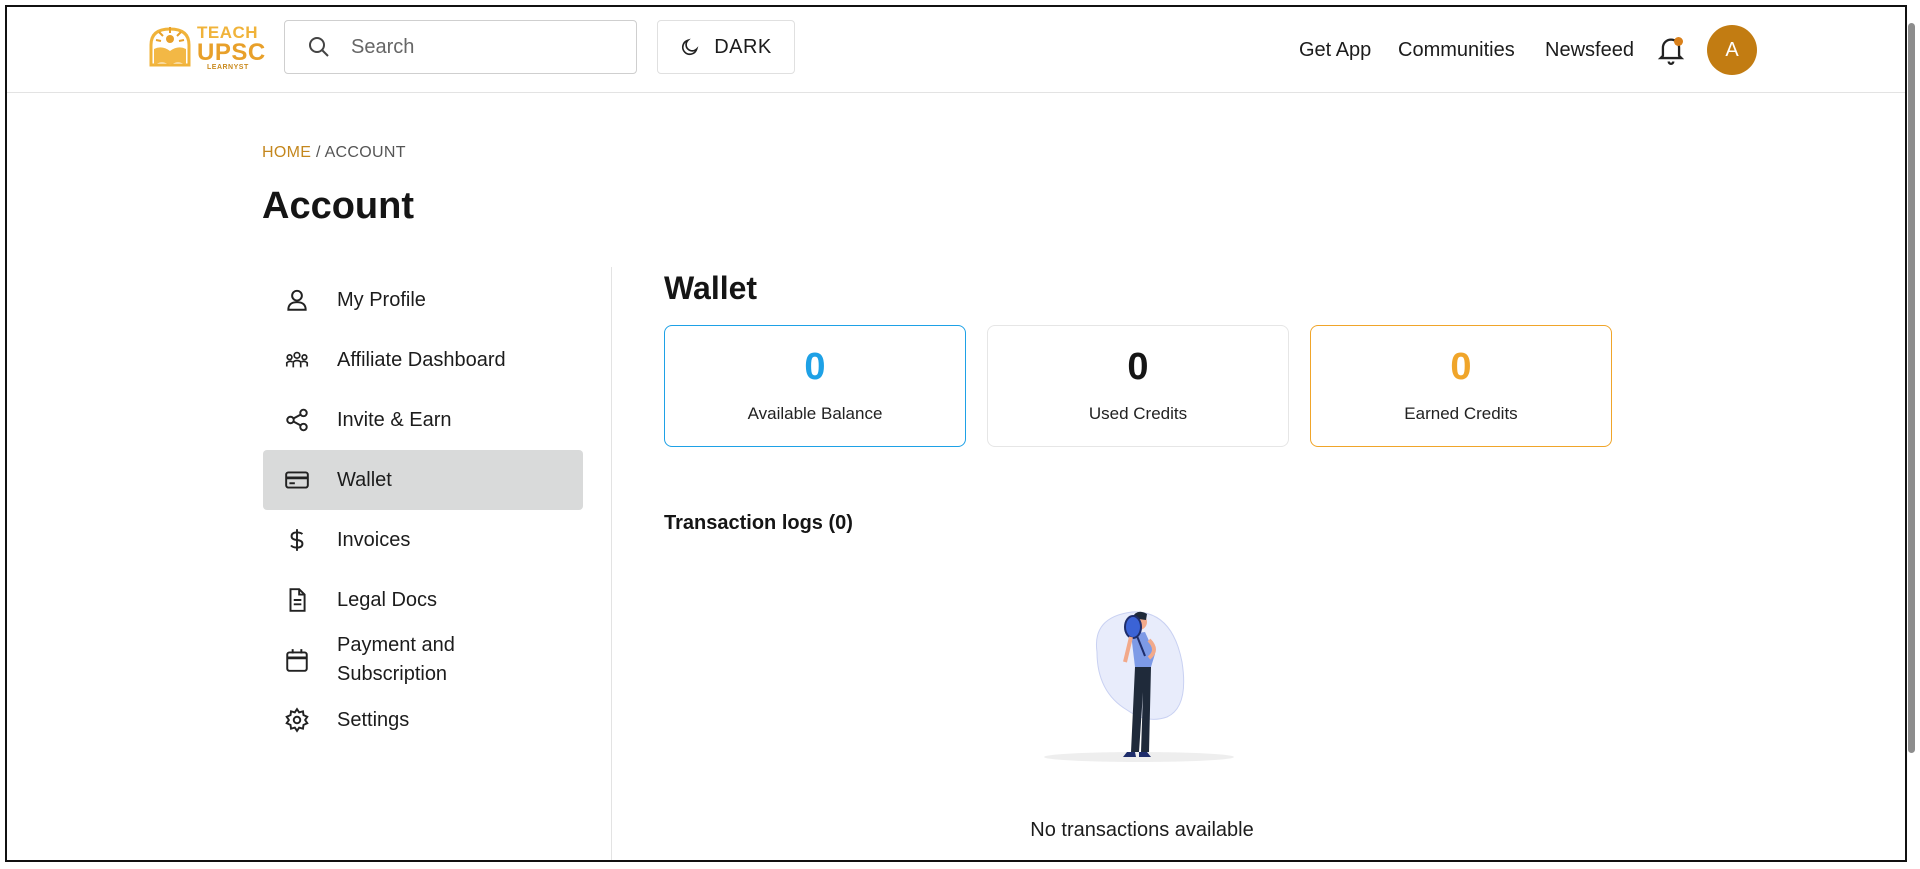 The image size is (1920, 869). I want to click on sidebar-item-invoices: Invoices, so click(423, 540).